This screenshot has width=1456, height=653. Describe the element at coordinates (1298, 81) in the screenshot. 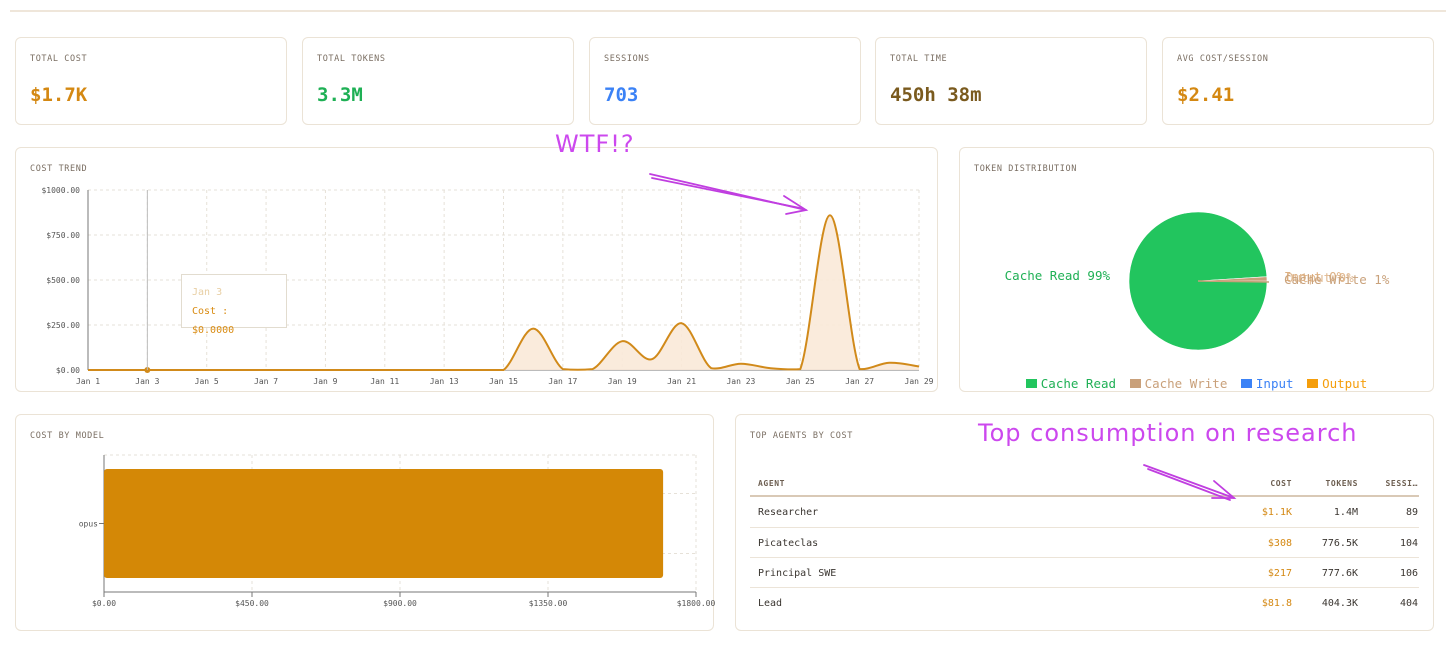

I see `avg-cost-session-card: AVG COST/SESSION $2.41` at that location.